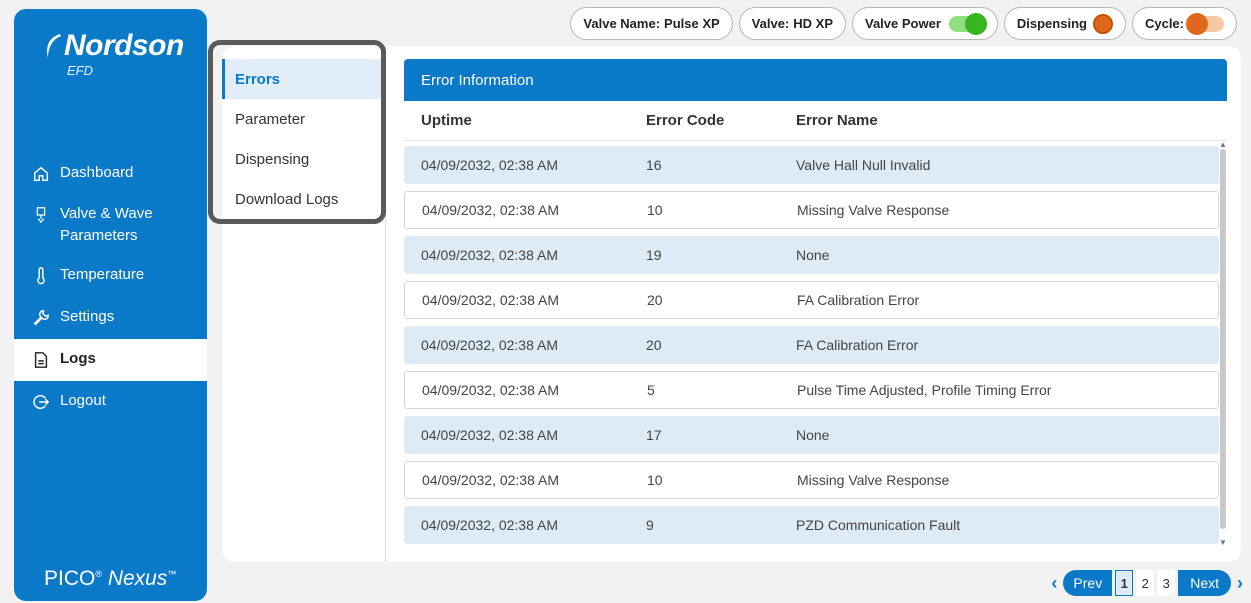 This screenshot has height=603, width=1251. Describe the element at coordinates (1223, 543) in the screenshot. I see `scroll-down-icon: ▼` at that location.